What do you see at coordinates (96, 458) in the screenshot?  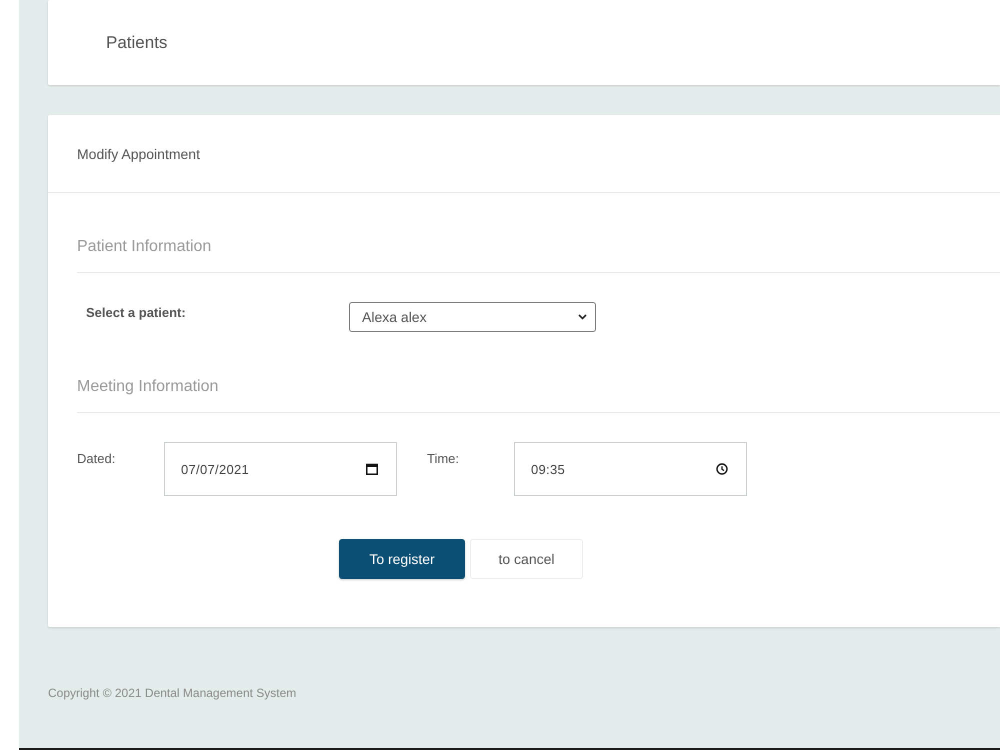 I see `field-label: Dated:` at bounding box center [96, 458].